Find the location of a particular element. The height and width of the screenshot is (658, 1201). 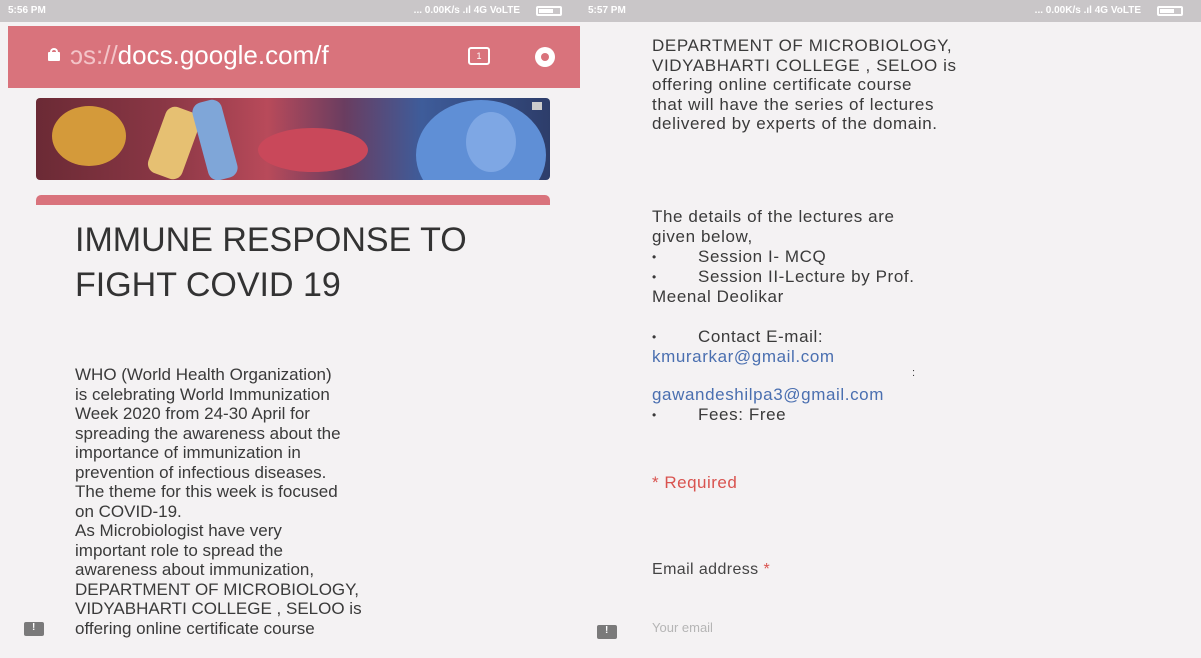

lock-icon is located at coordinates (54, 54).